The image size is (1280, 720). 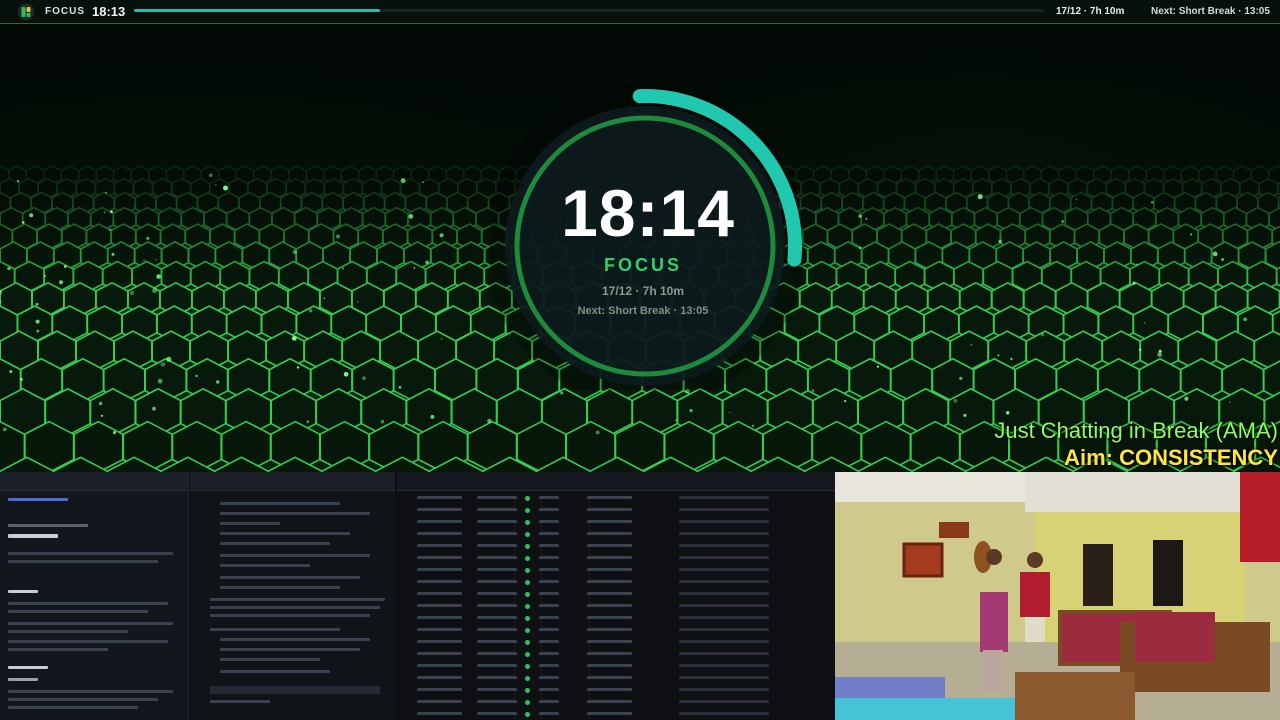 I want to click on session-date-info: 17/12 · 7h 10m, so click(x=643, y=291).